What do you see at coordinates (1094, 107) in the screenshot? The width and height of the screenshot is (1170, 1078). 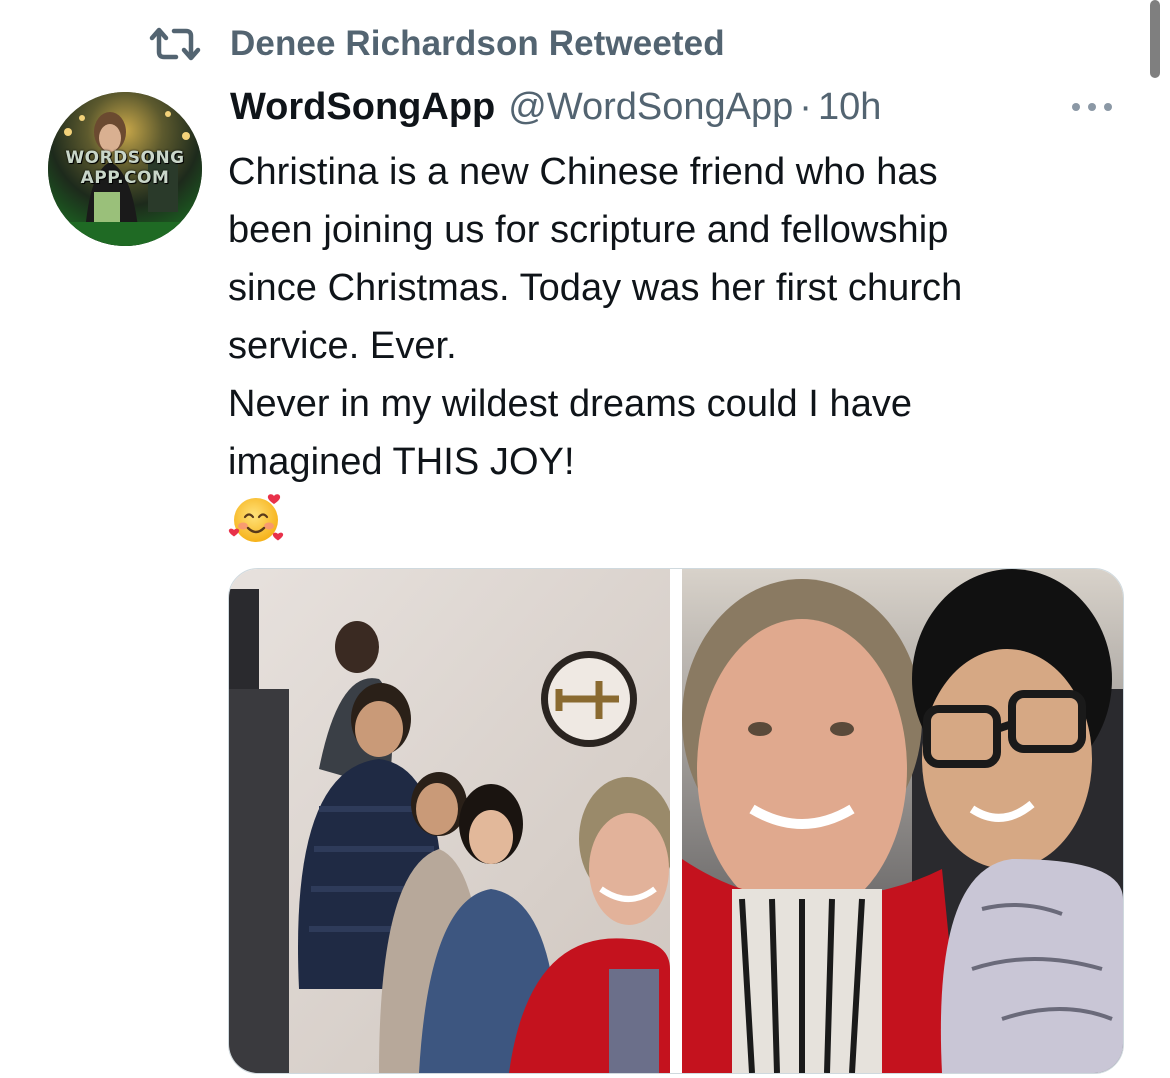 I see `more-horizontal-icon` at bounding box center [1094, 107].